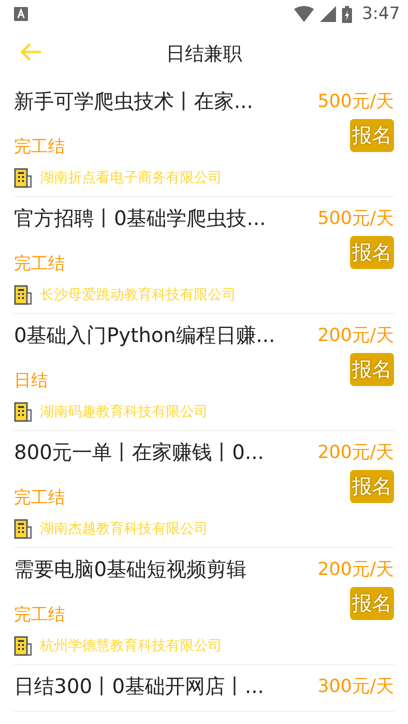 Image resolution: width=408 pixels, height=724 pixels. I want to click on company-name: 湖南杰越教育科技有限公司, so click(124, 529).